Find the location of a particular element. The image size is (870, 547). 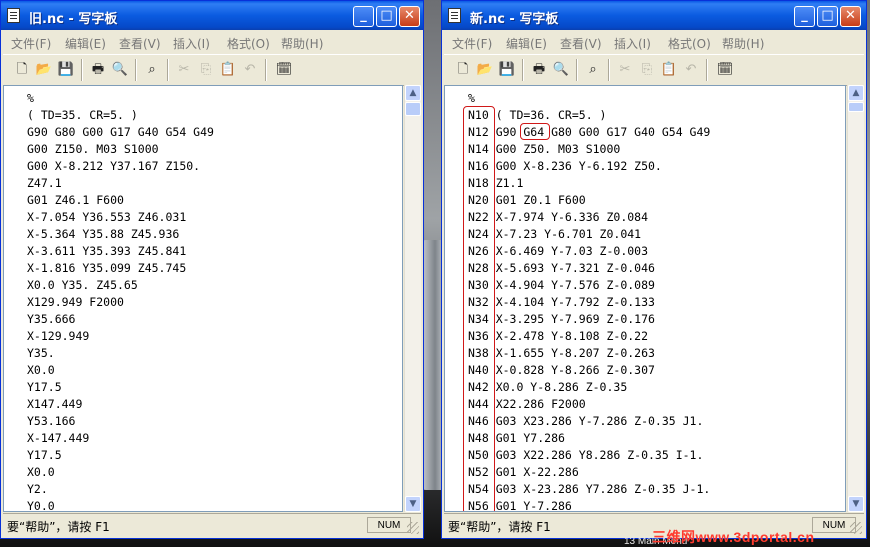

code-line: N26 X-6.469 Y-7.03 Z-0.003 is located at coordinates (558, 251).